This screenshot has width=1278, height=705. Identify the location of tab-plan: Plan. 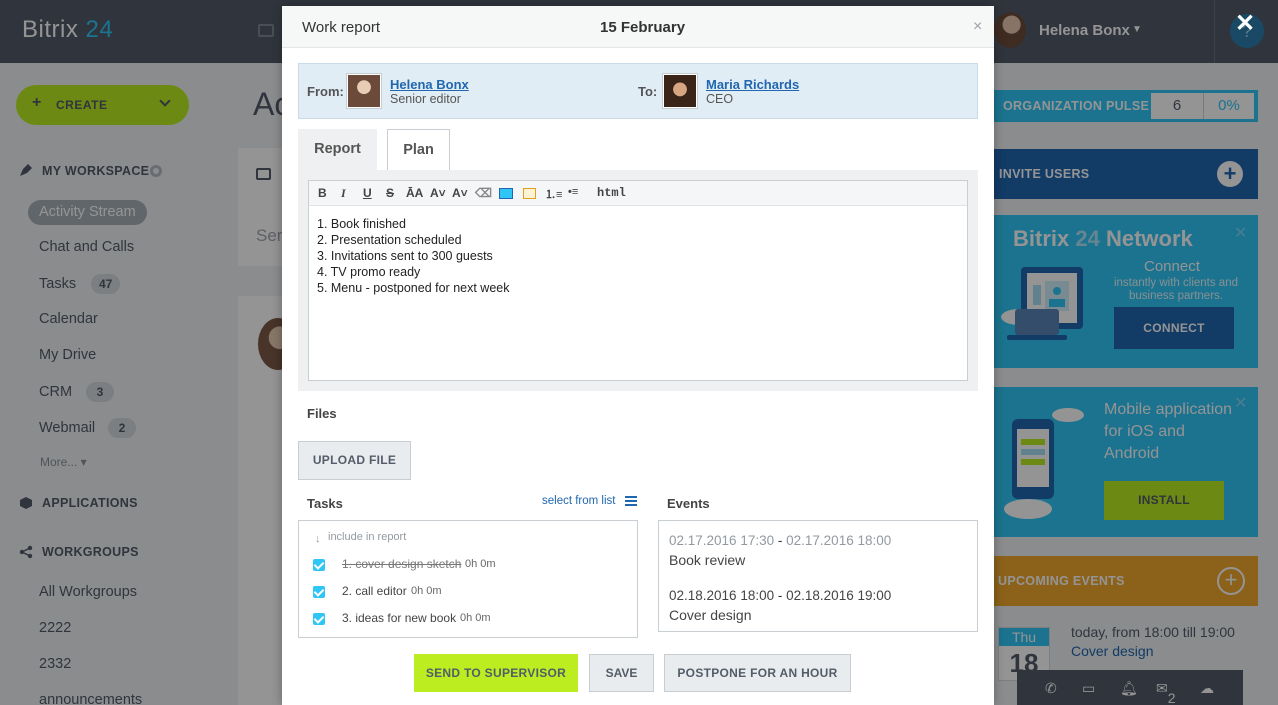
(418, 150).